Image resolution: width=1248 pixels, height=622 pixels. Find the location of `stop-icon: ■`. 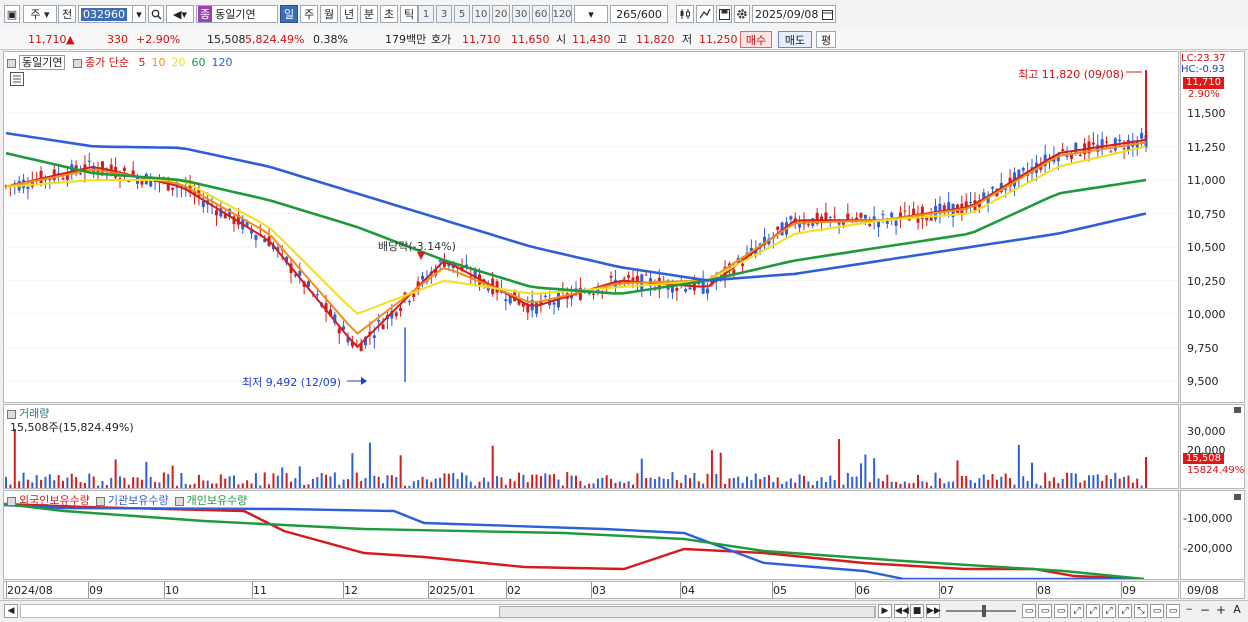

stop-icon: ■ is located at coordinates (917, 611).